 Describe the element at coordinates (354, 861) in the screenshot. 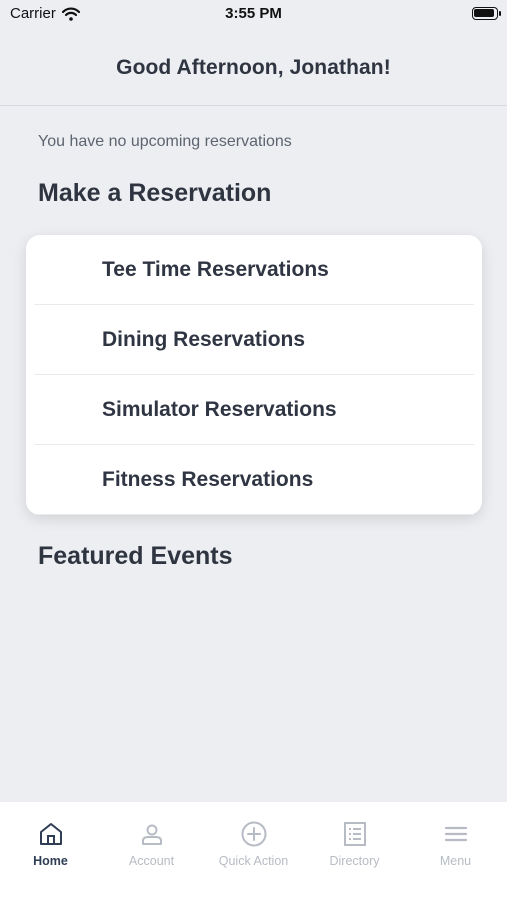

I see `tab-label: Directory` at that location.